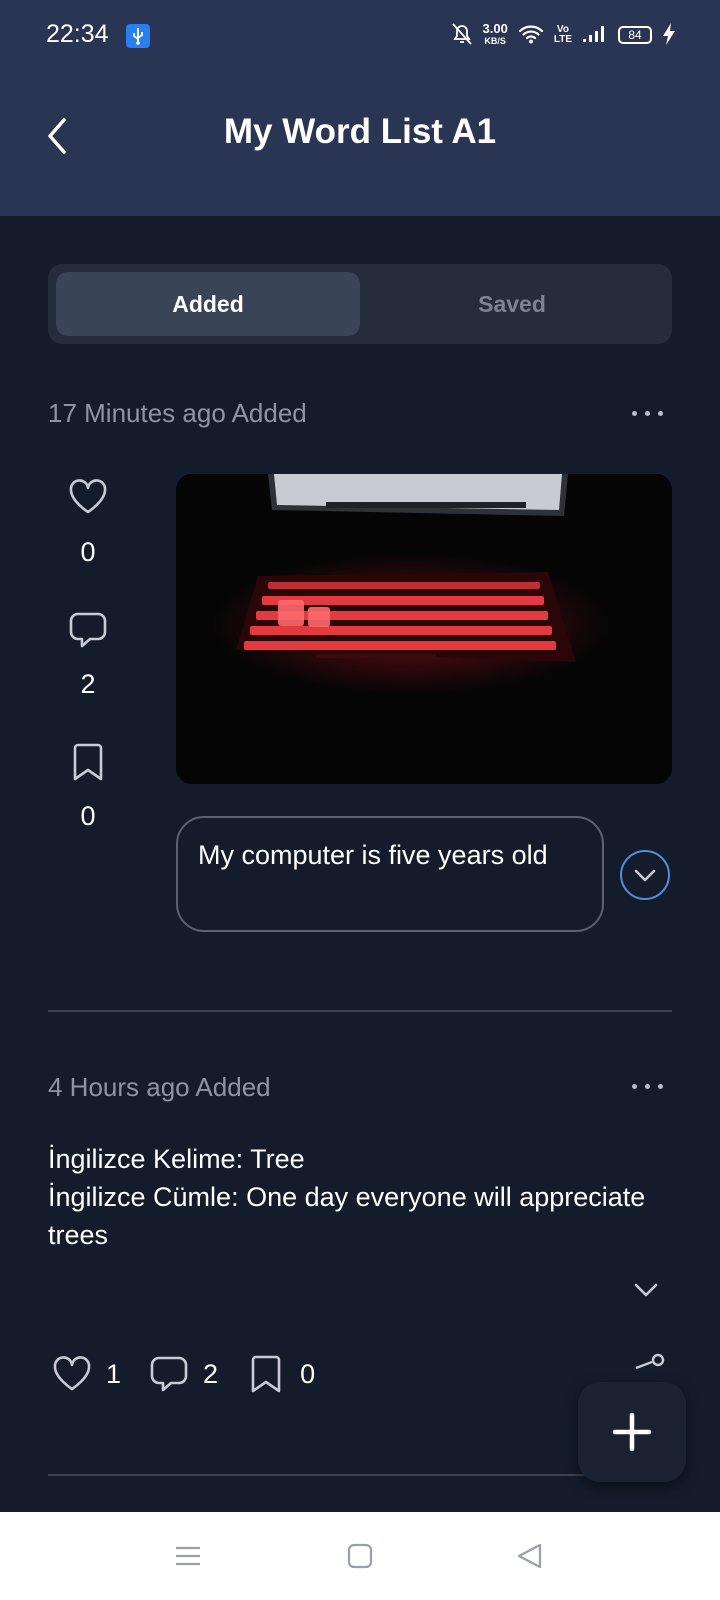 The height and width of the screenshot is (1600, 720). Describe the element at coordinates (114, 1373) in the screenshot. I see `like-count: 1` at that location.